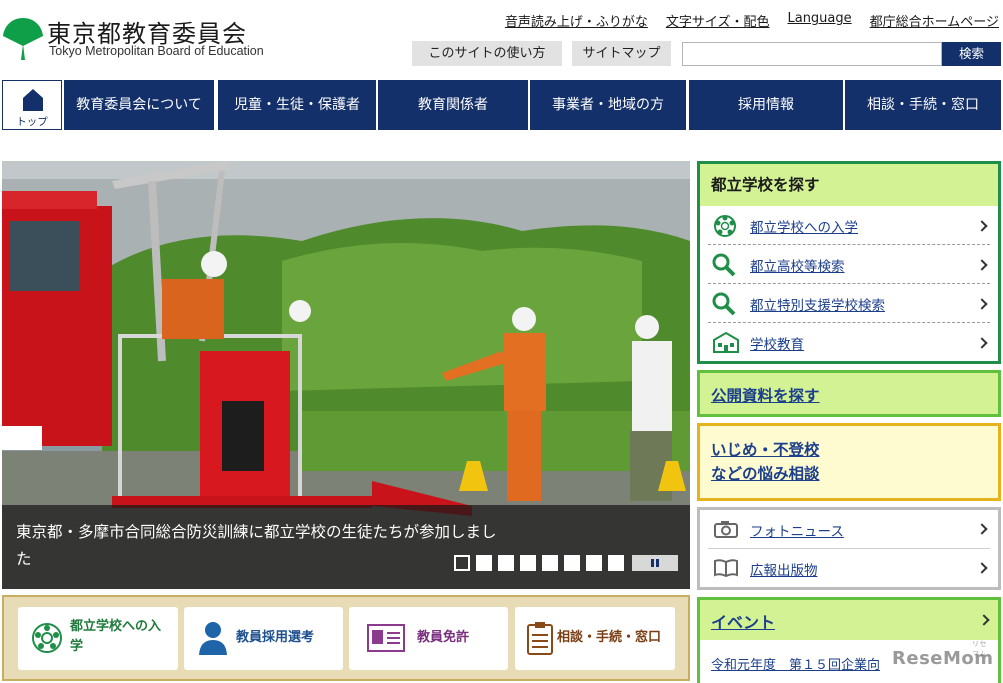 The width and height of the screenshot is (1003, 683). What do you see at coordinates (139, 105) in the screenshot?
I see `nav-about-board: 教育委員会について` at bounding box center [139, 105].